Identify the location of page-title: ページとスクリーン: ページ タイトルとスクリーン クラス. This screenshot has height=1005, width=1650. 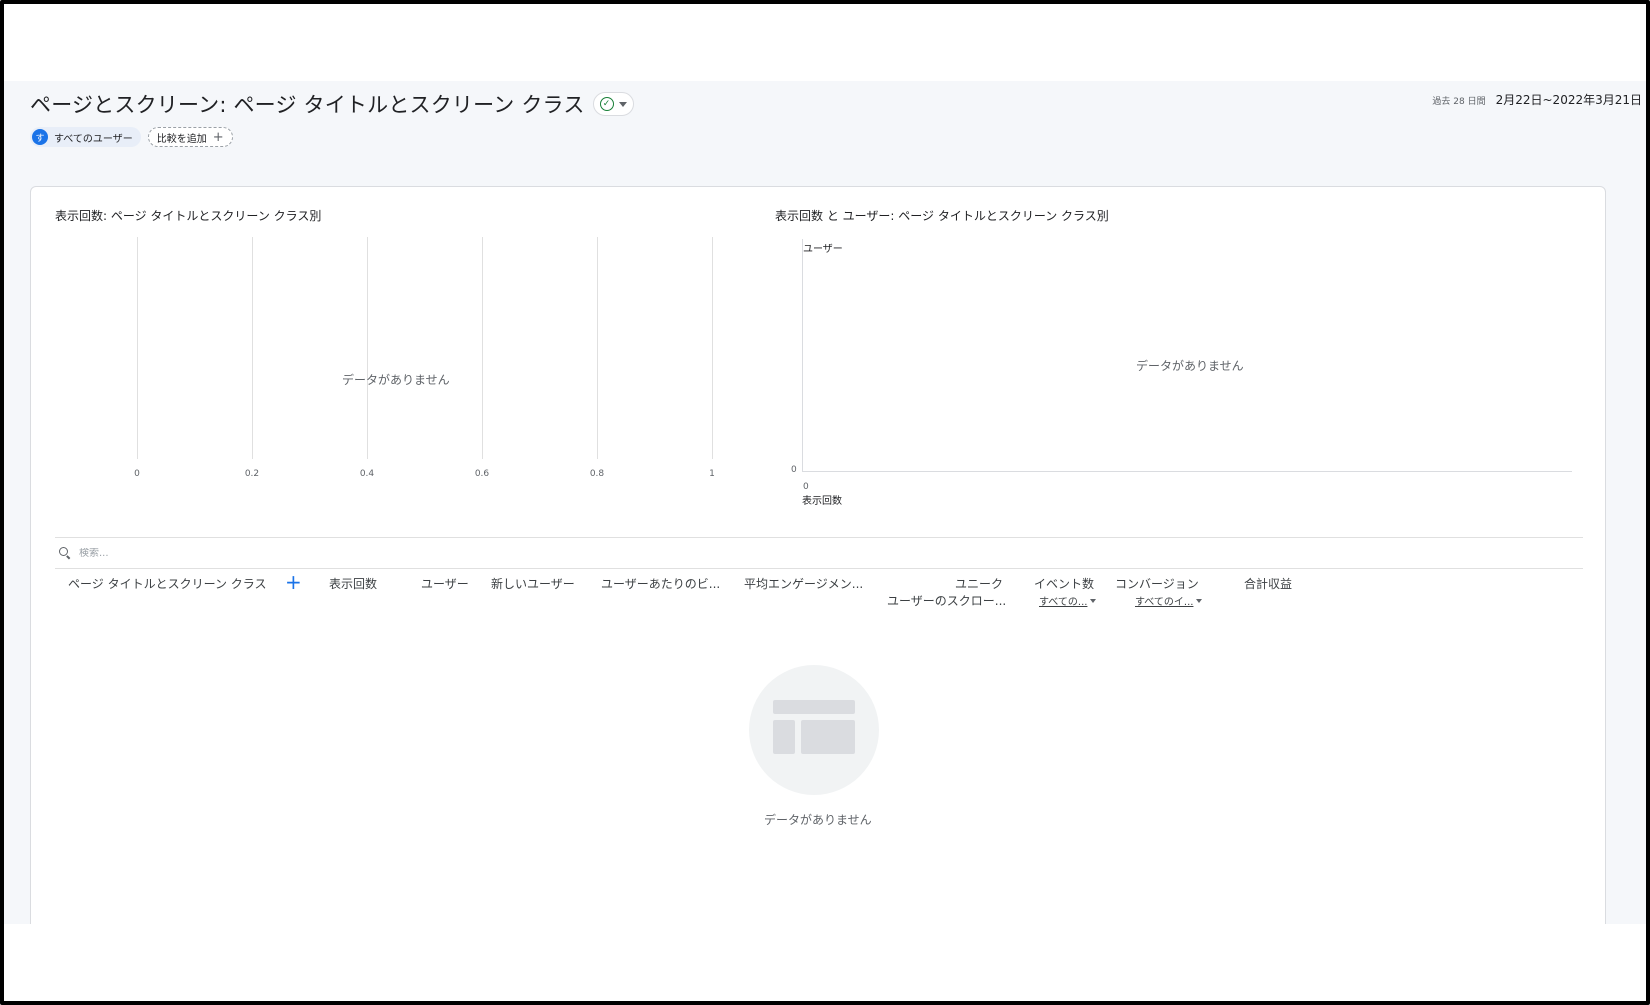
(307, 105).